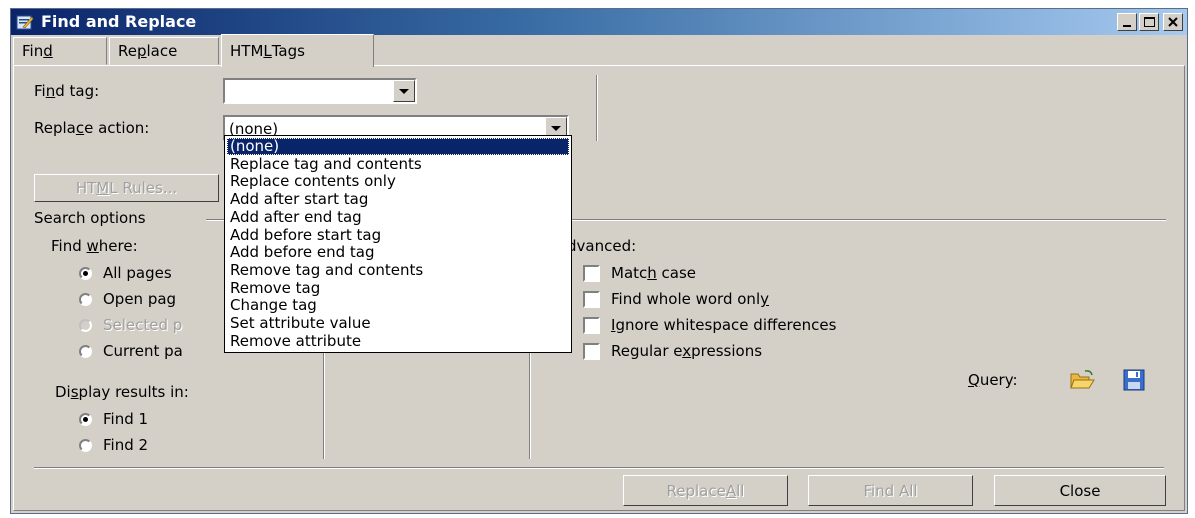  I want to click on find-tag-dropdown-button, so click(404, 91).